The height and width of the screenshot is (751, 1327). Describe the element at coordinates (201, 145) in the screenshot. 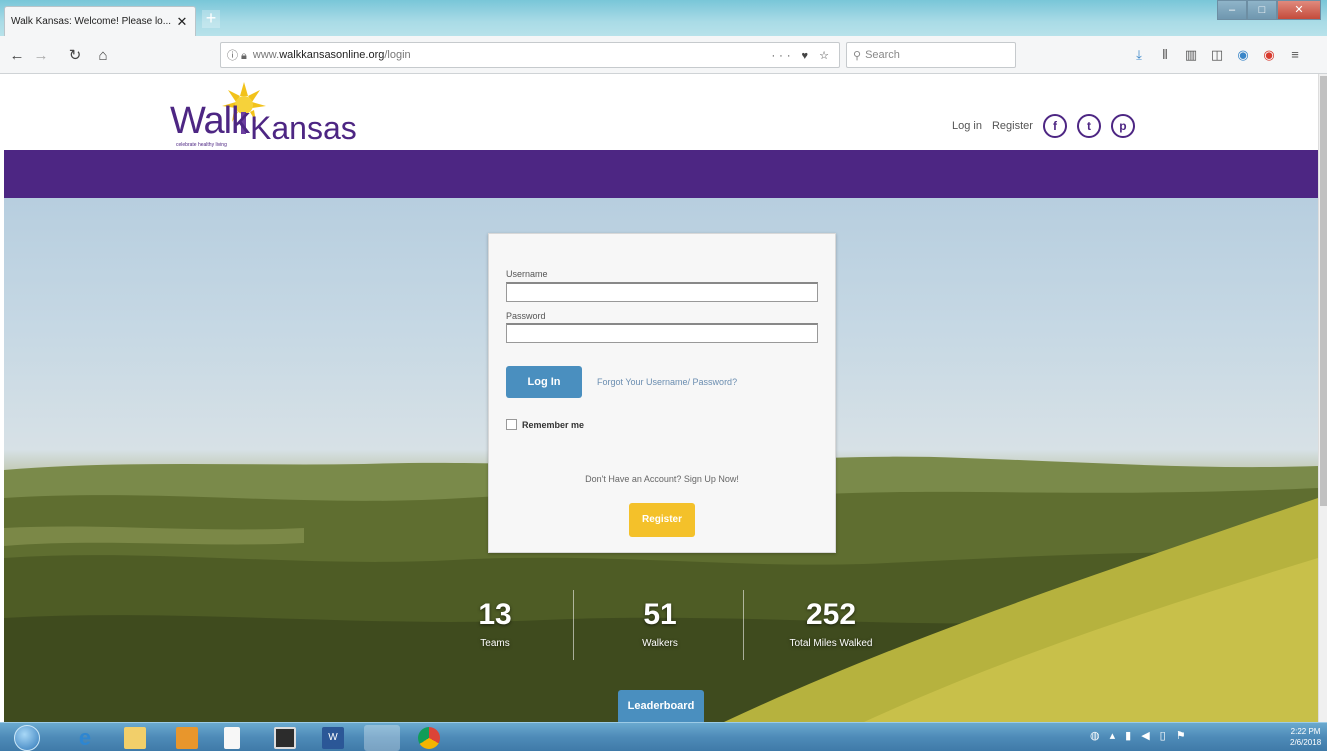

I see `logo-tagline: celebrate healthy living` at that location.